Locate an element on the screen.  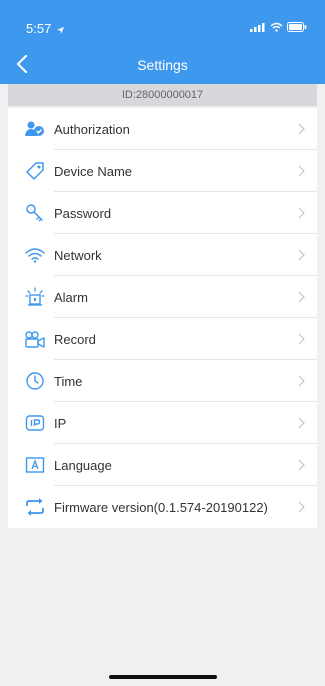
settings-item-label: IP is located at coordinates (60, 423).